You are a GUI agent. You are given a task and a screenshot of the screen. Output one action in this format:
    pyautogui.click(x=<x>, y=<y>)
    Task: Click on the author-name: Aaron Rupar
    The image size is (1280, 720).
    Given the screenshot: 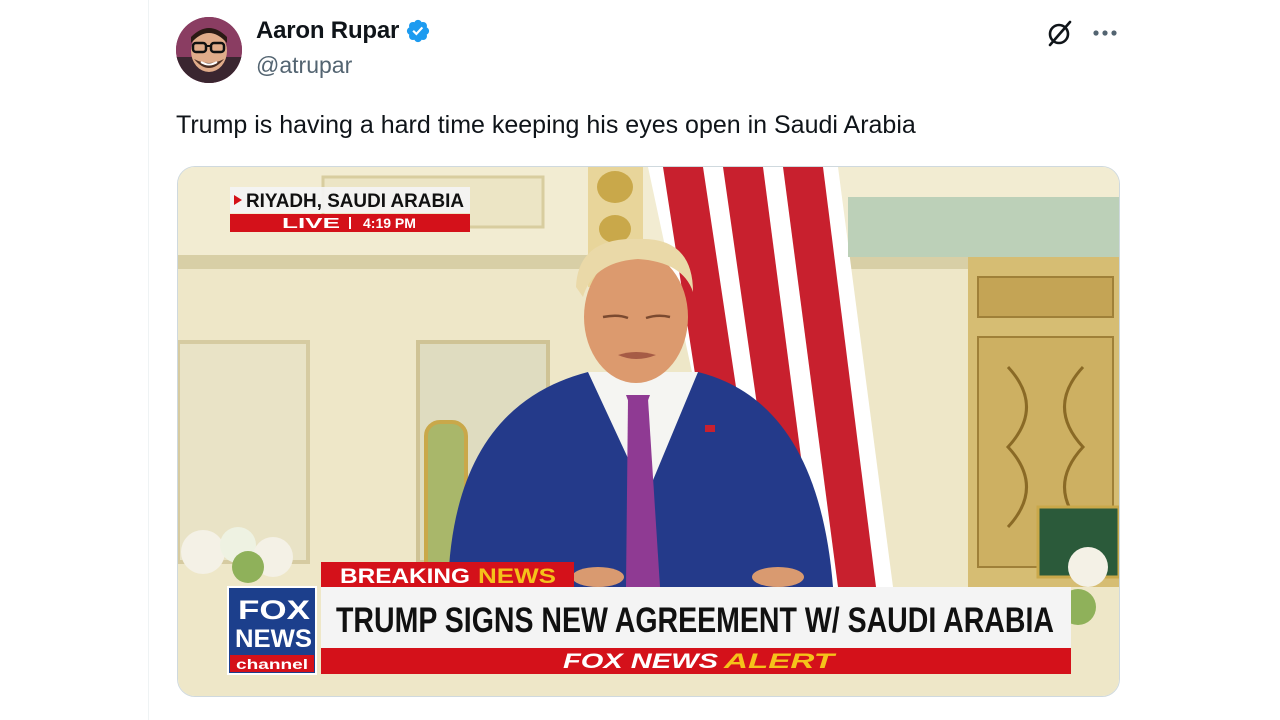 What is the action you would take?
    pyautogui.click(x=327, y=31)
    